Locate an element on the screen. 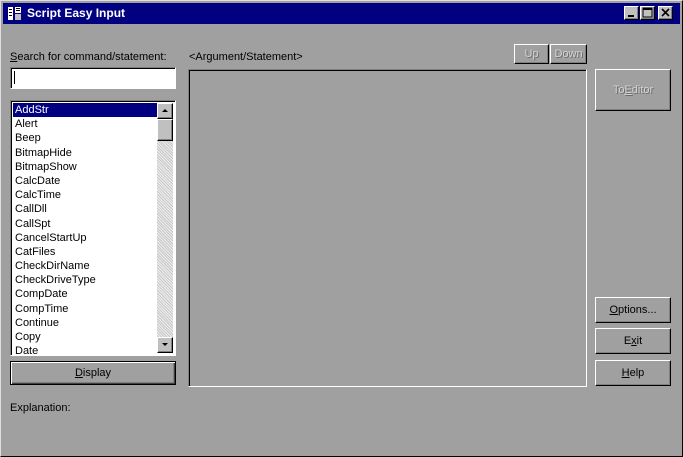 This screenshot has height=457, width=683. list-item: Date is located at coordinates (85, 351).